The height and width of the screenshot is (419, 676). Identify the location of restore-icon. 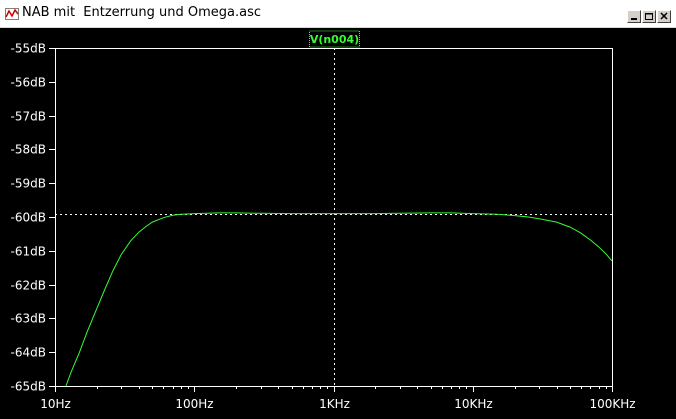
(649, 16).